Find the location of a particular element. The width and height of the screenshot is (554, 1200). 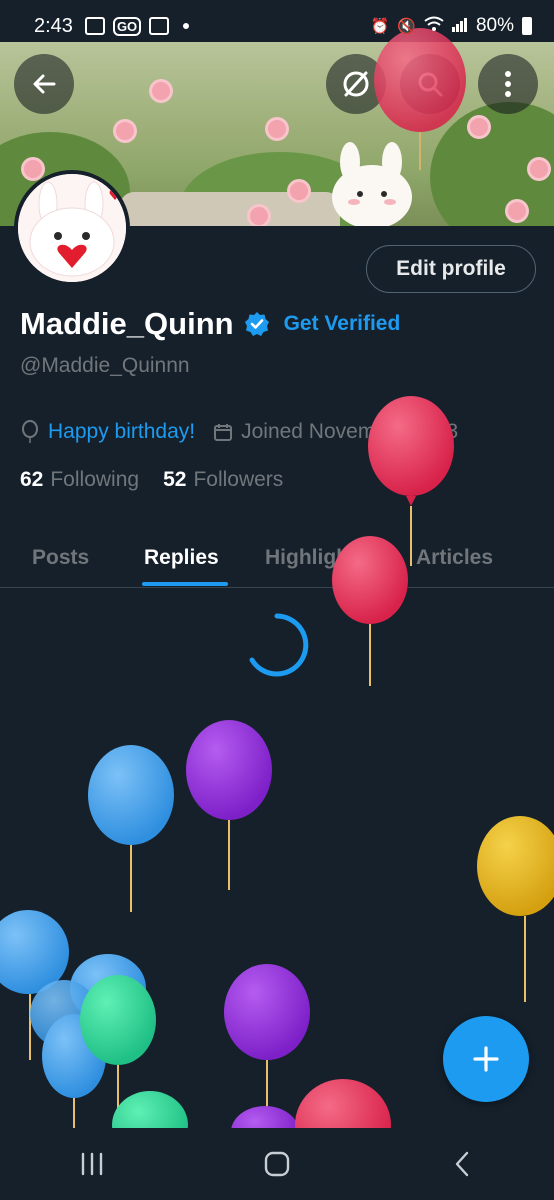

alarm-icon: ⏰ is located at coordinates (380, 26).